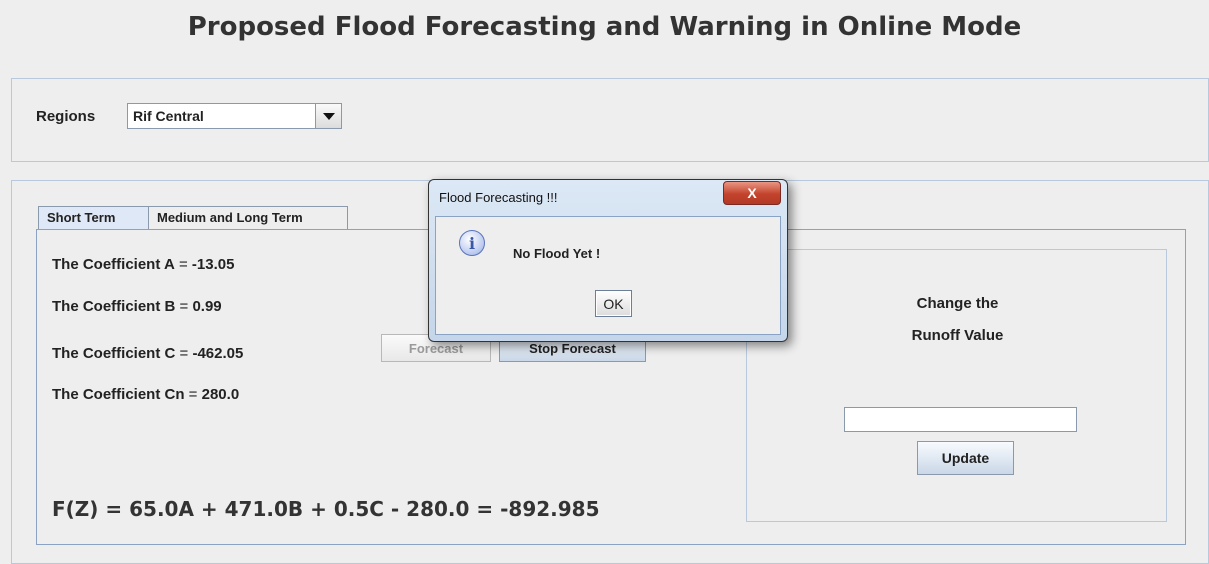 This screenshot has width=1209, height=564. Describe the element at coordinates (248, 218) in the screenshot. I see `tab-medium-long-term: Medium and Long Term` at that location.